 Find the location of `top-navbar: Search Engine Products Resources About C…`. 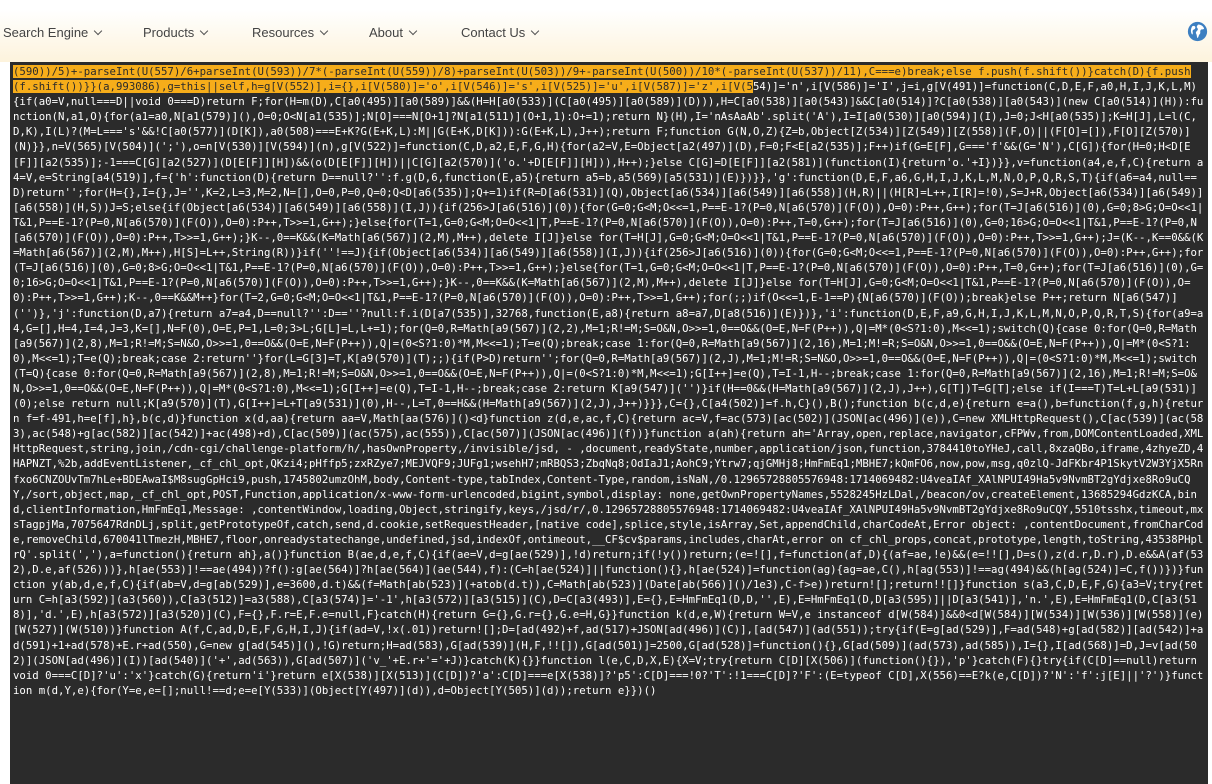

top-navbar: Search Engine Products Resources About C… is located at coordinates (606, 31).